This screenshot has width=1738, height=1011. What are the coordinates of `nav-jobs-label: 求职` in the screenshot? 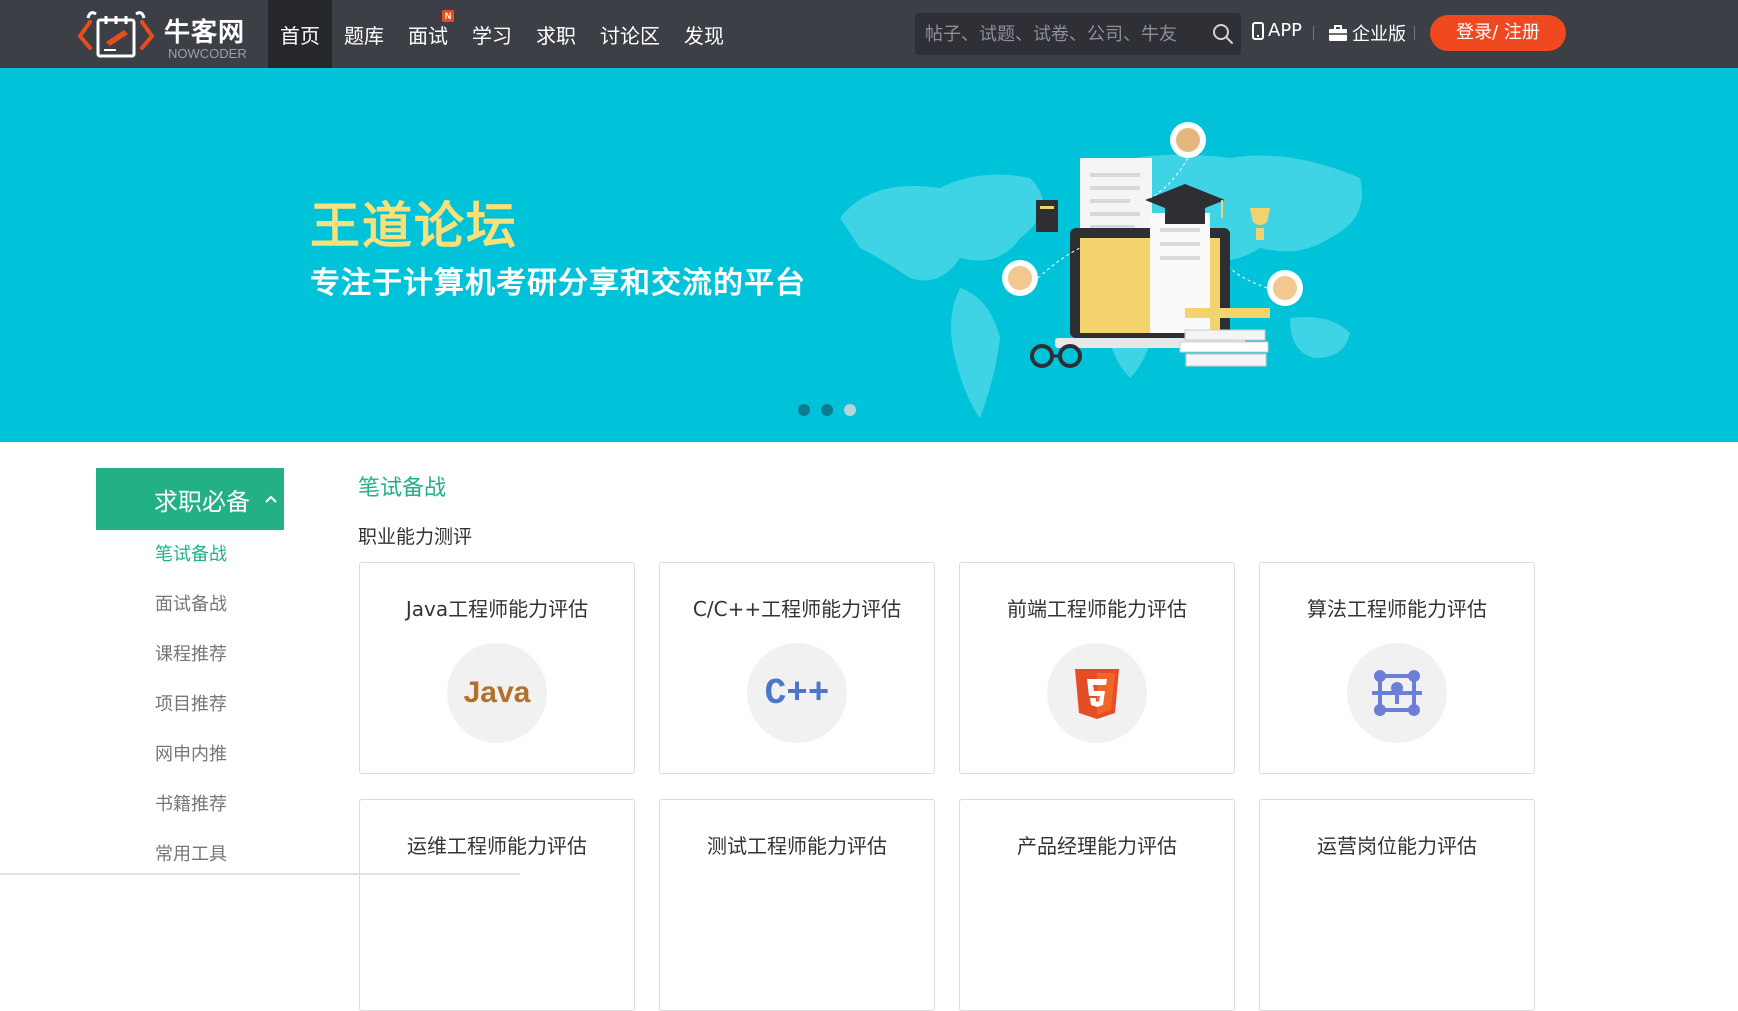 It's located at (556, 35).